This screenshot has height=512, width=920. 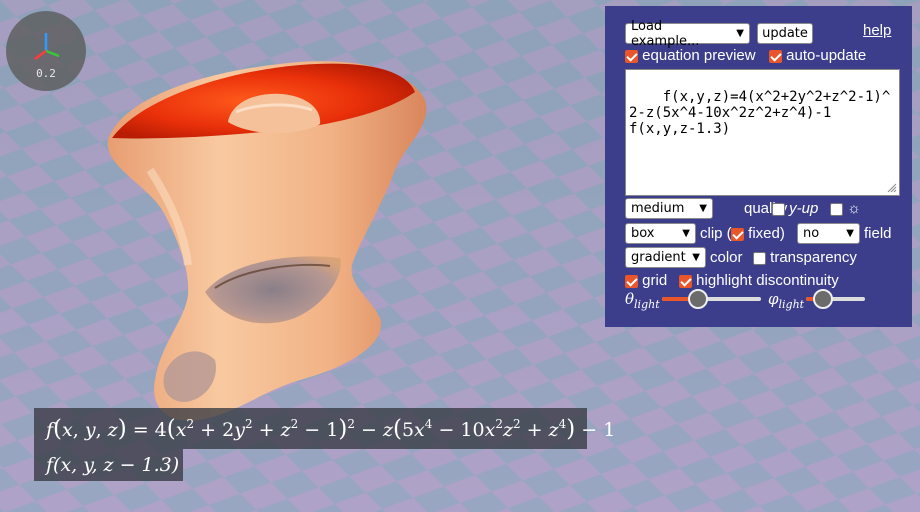 What do you see at coordinates (726, 257) in the screenshot?
I see `color-label: color` at bounding box center [726, 257].